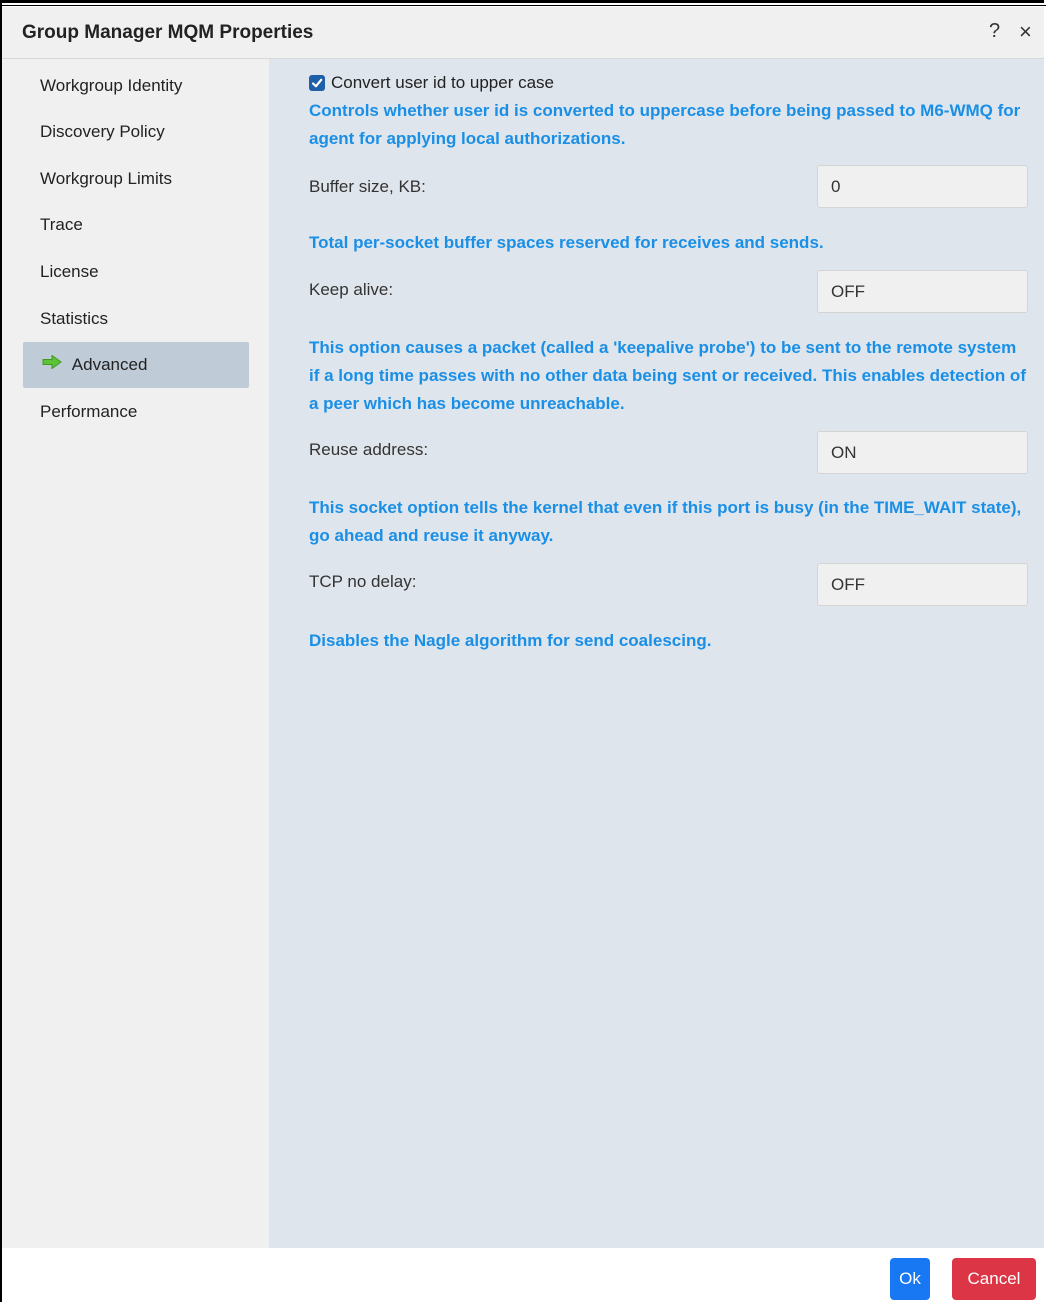  I want to click on convert-uid-checkbox, so click(317, 83).